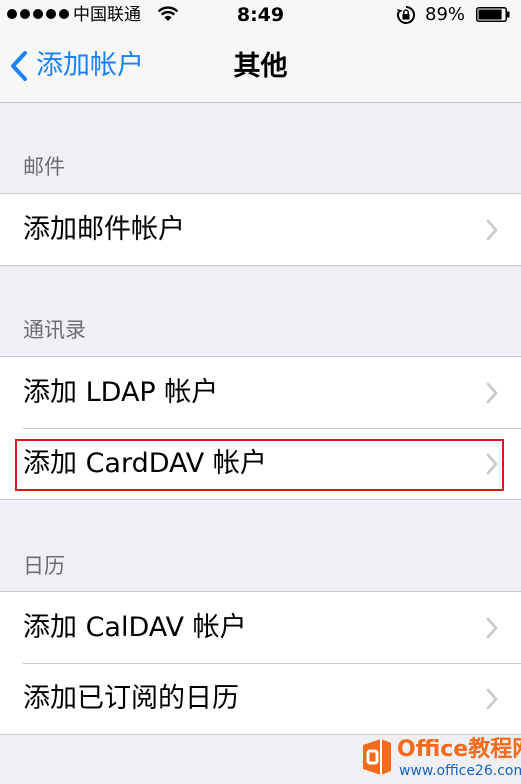 The image size is (521, 784). I want to click on watermark: Office教程网 www.office26.com, so click(438, 759).